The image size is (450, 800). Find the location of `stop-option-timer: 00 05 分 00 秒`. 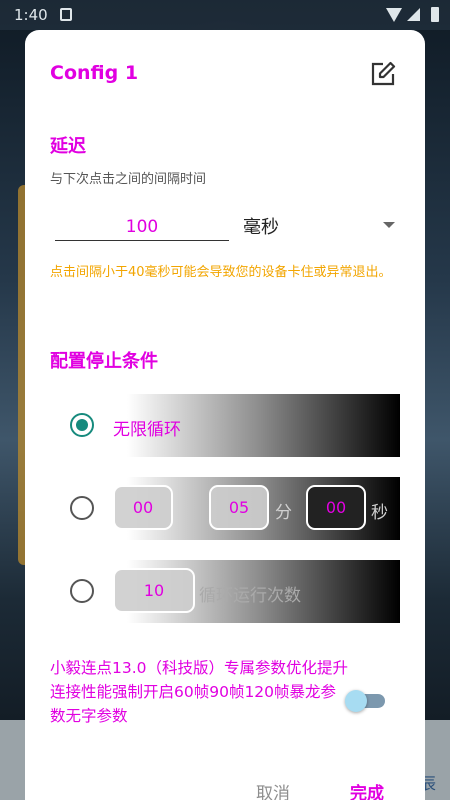

stop-option-timer: 00 05 分 00 秒 is located at coordinates (225, 508).